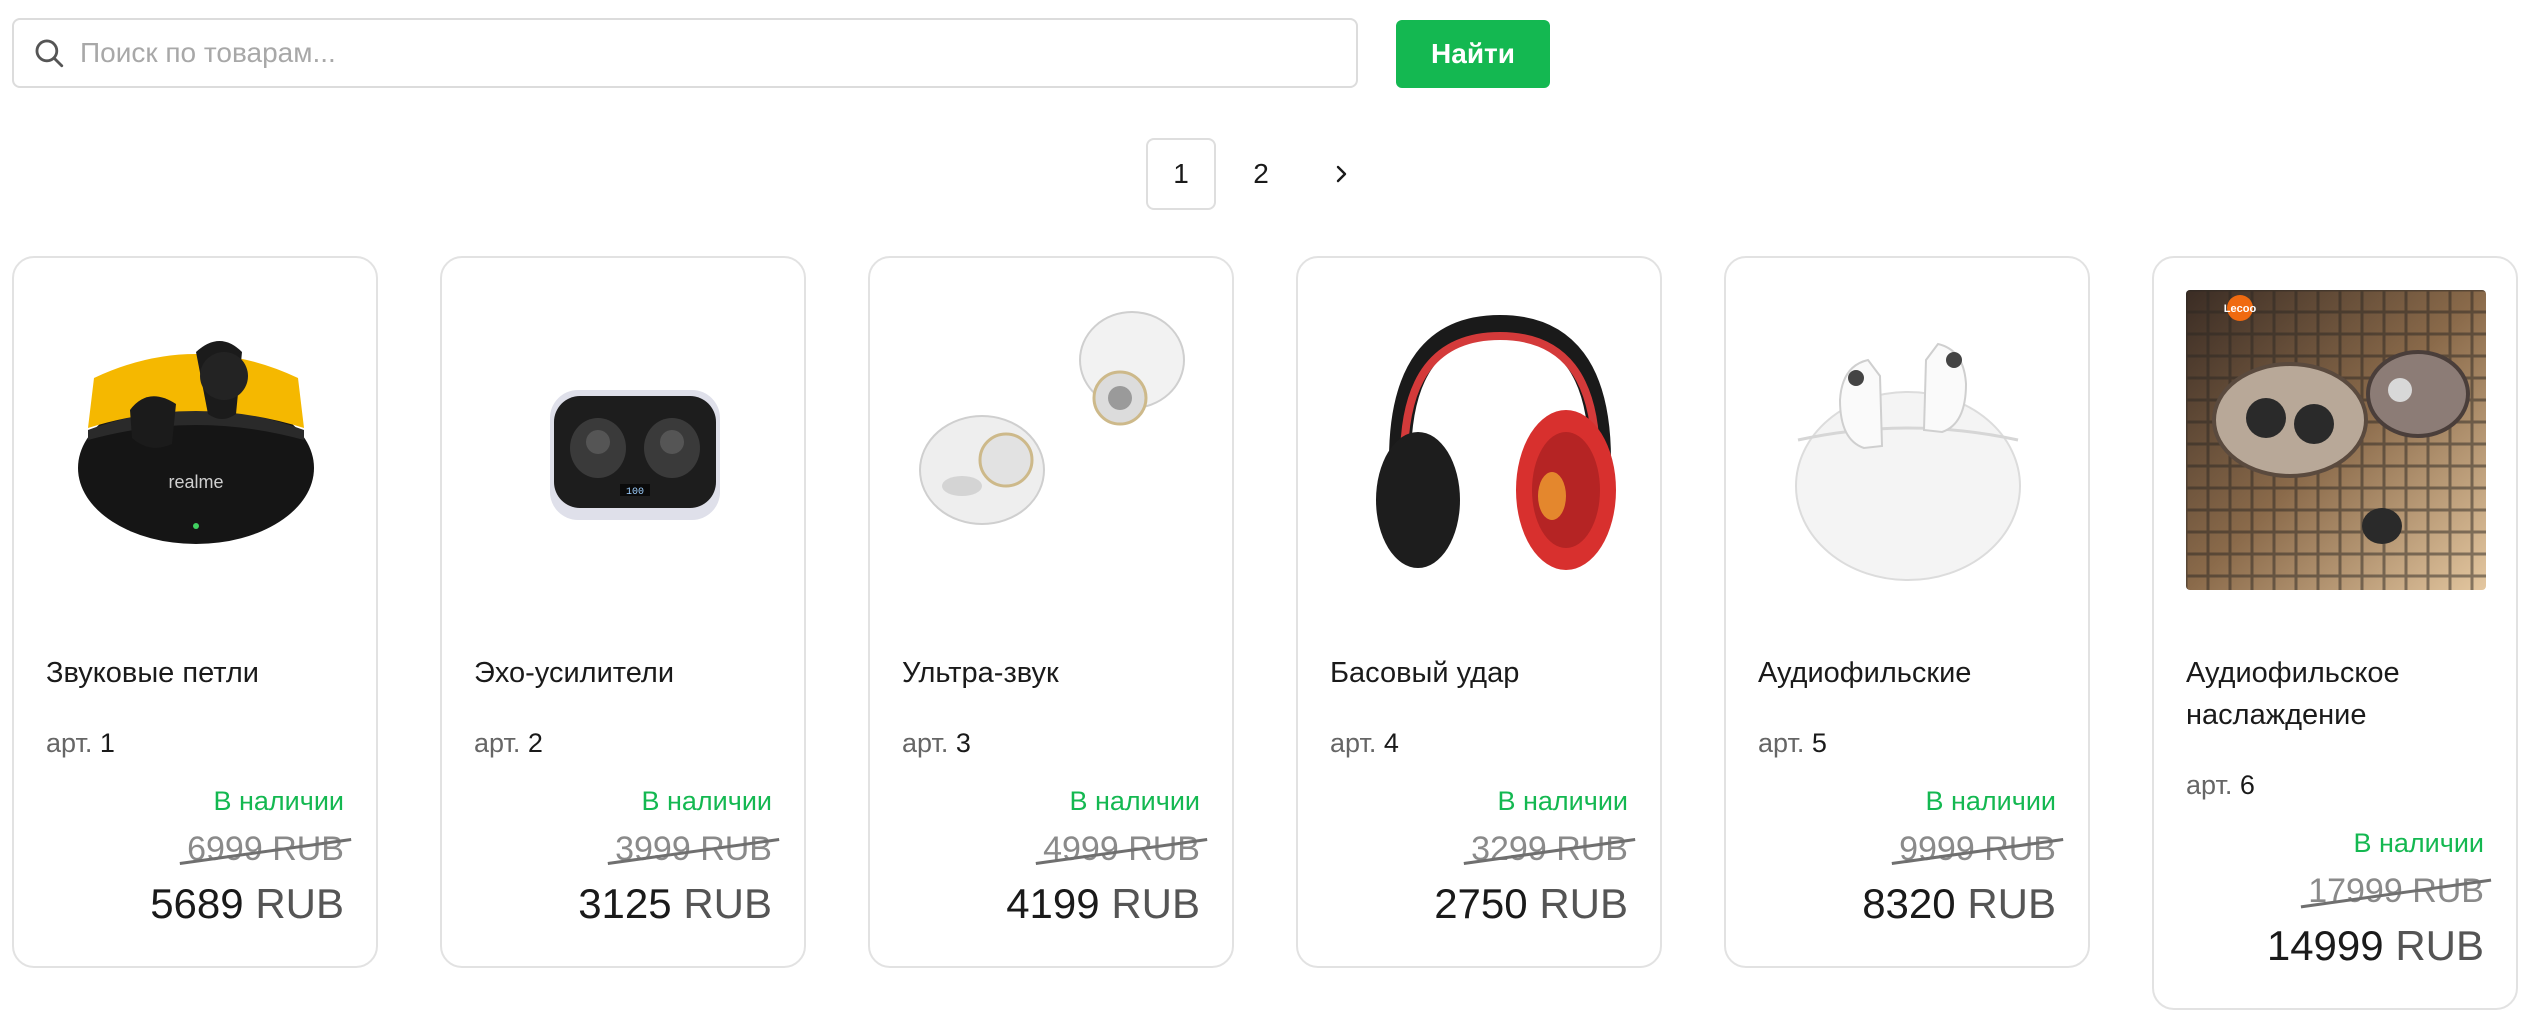 Image resolution: width=2526 pixels, height=1024 pixels. I want to click on old-price: 3299 RUB, so click(1549, 849).